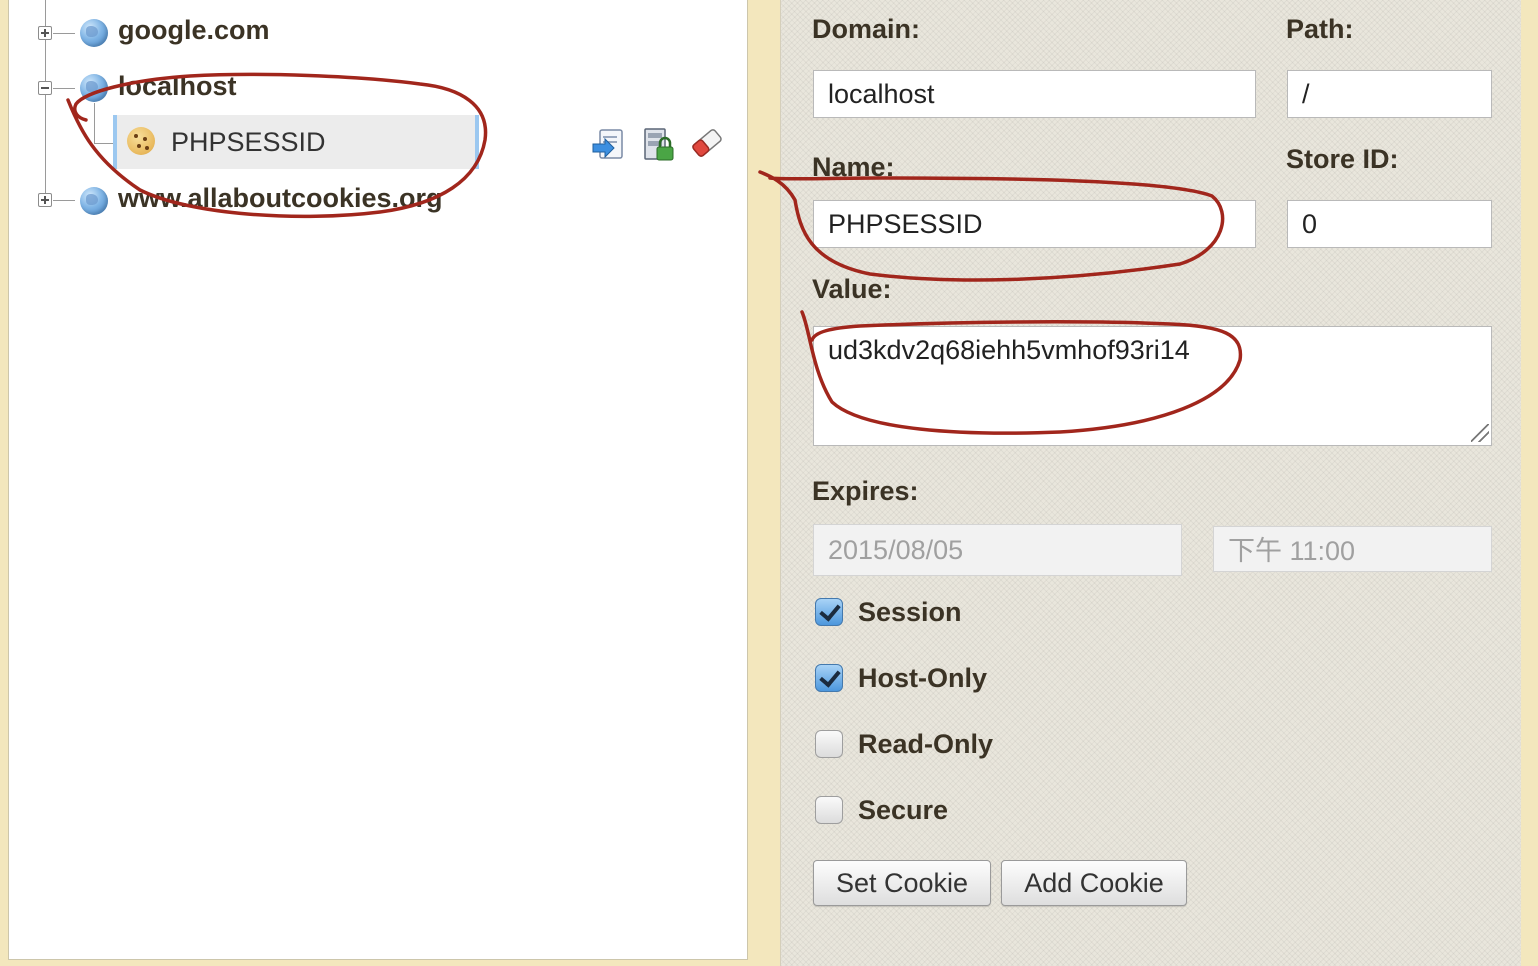 This screenshot has width=1538, height=966. What do you see at coordinates (1389, 94) in the screenshot?
I see `path-input` at bounding box center [1389, 94].